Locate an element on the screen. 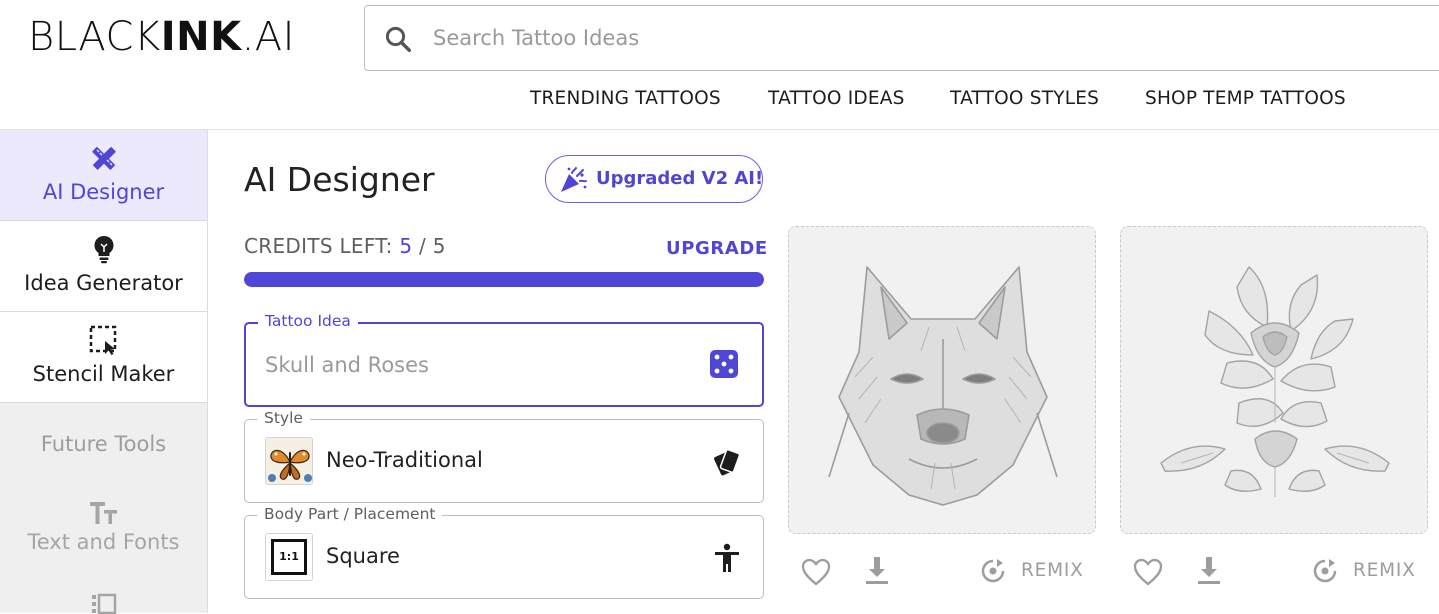 Image resolution: width=1439 pixels, height=614 pixels. style-thumbnail is located at coordinates (289, 461).